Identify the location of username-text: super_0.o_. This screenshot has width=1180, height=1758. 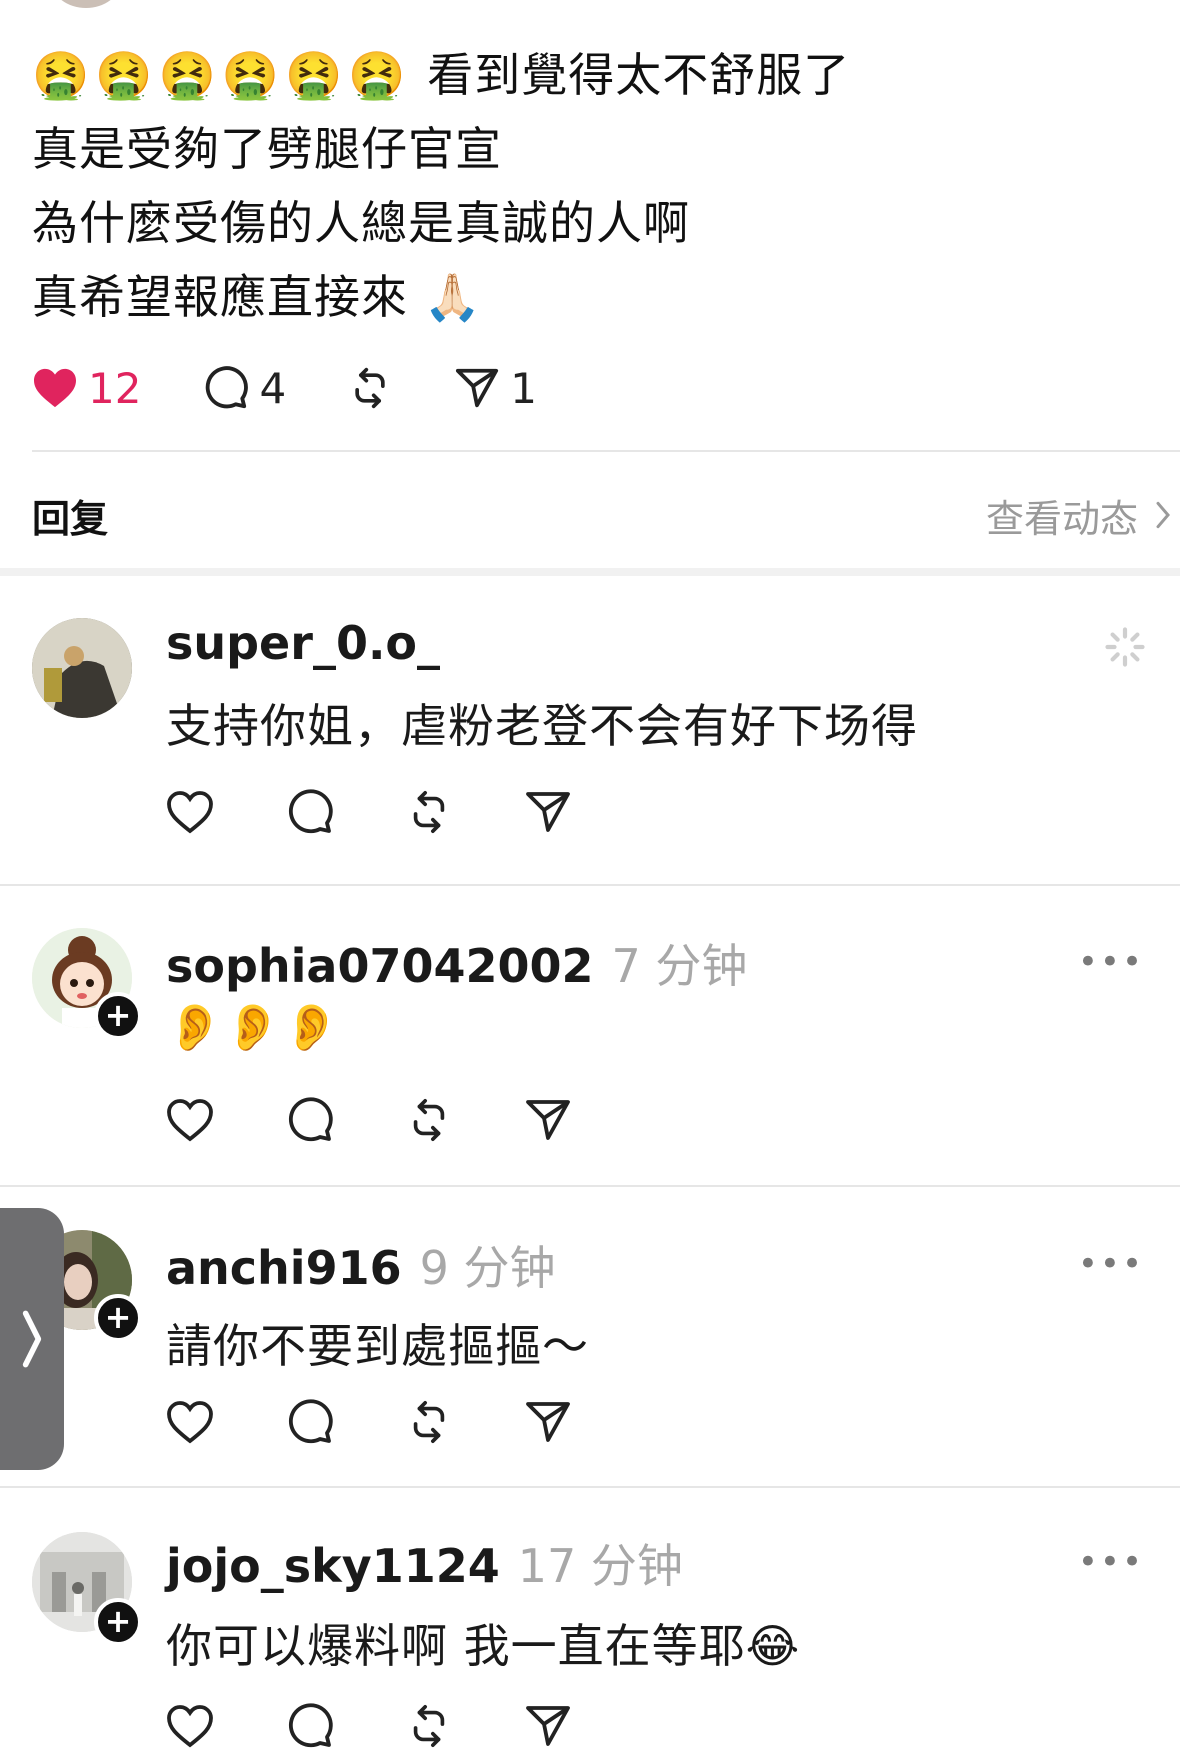
(303, 643).